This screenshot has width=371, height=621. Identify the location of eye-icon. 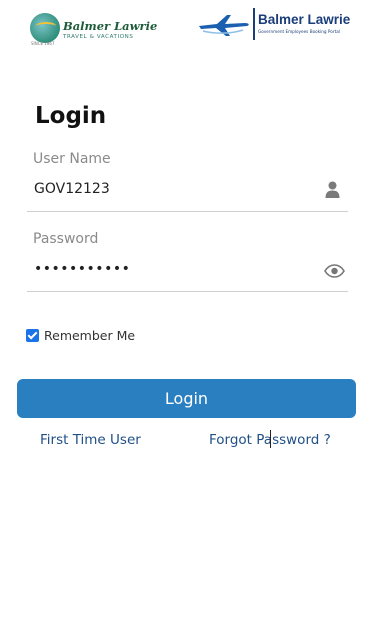
(334, 271).